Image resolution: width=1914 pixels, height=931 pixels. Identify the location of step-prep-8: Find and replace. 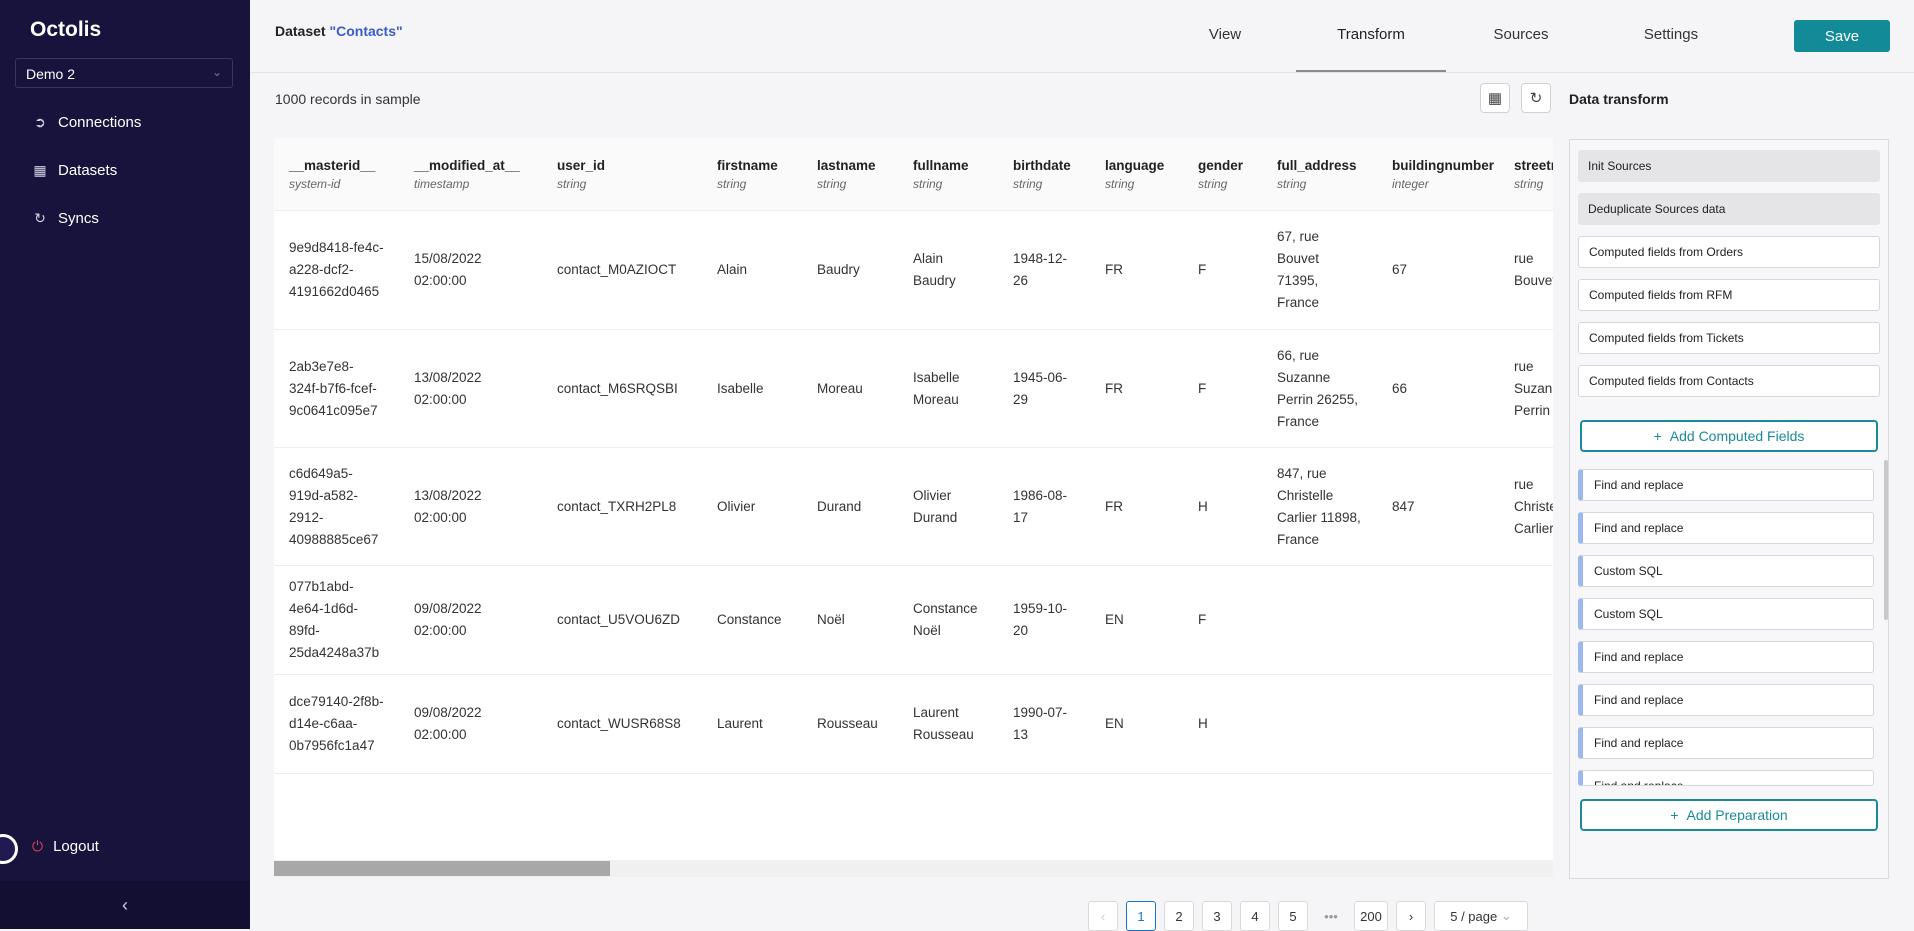
(1726, 778).